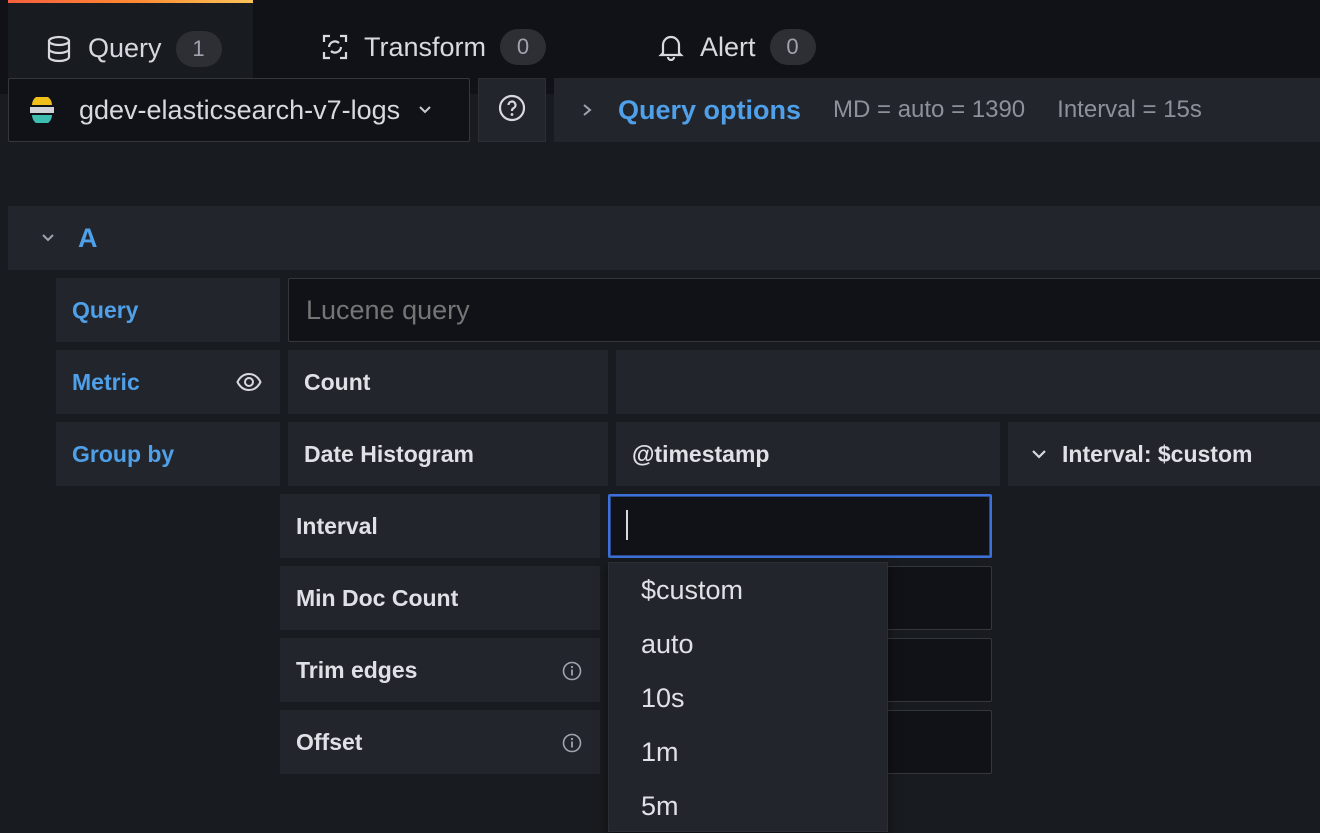  I want to click on menu-option: 10s, so click(748, 698).